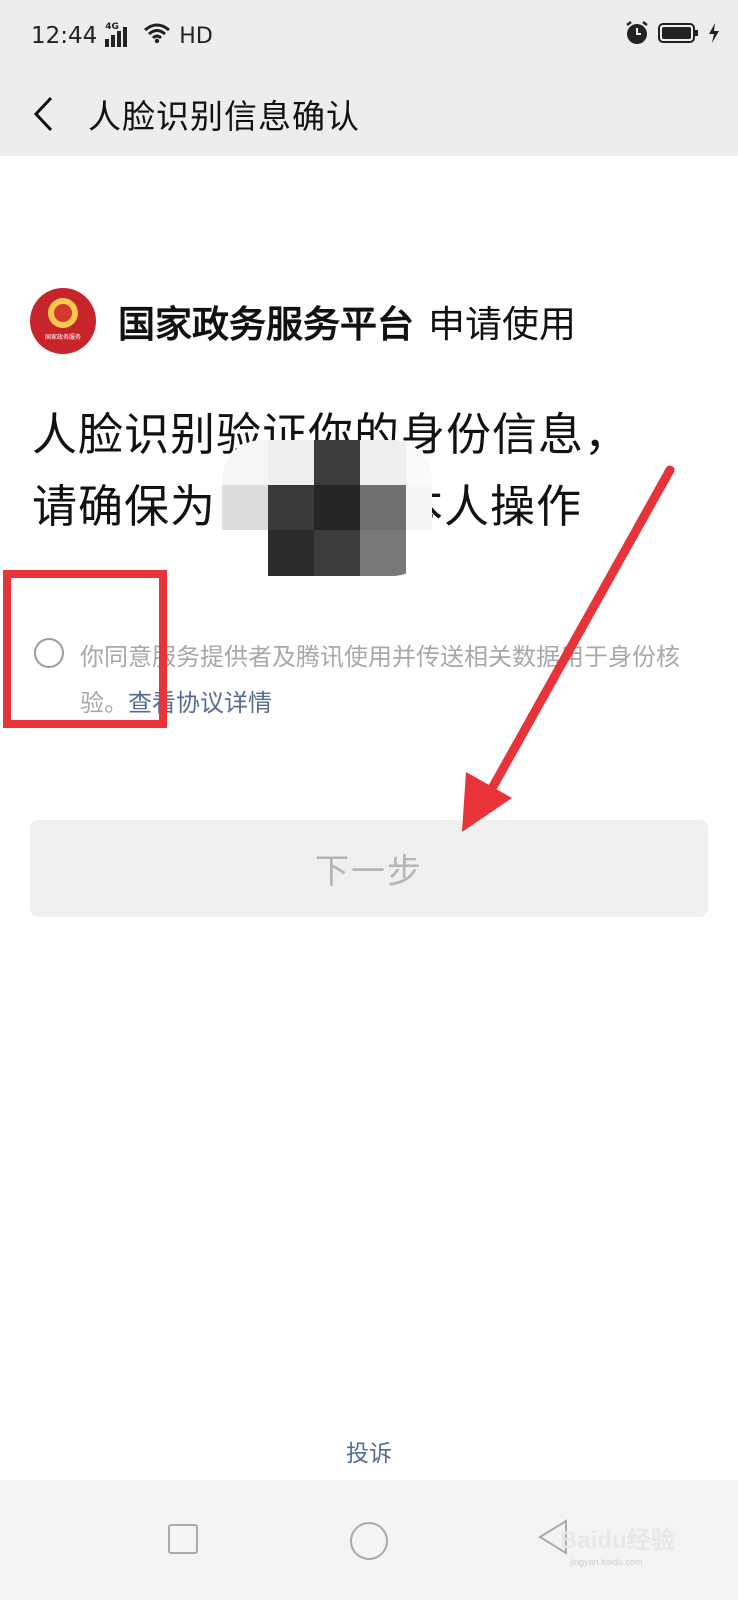 Image resolution: width=738 pixels, height=1600 pixels. I want to click on annotation-arrow, so click(568, 648).